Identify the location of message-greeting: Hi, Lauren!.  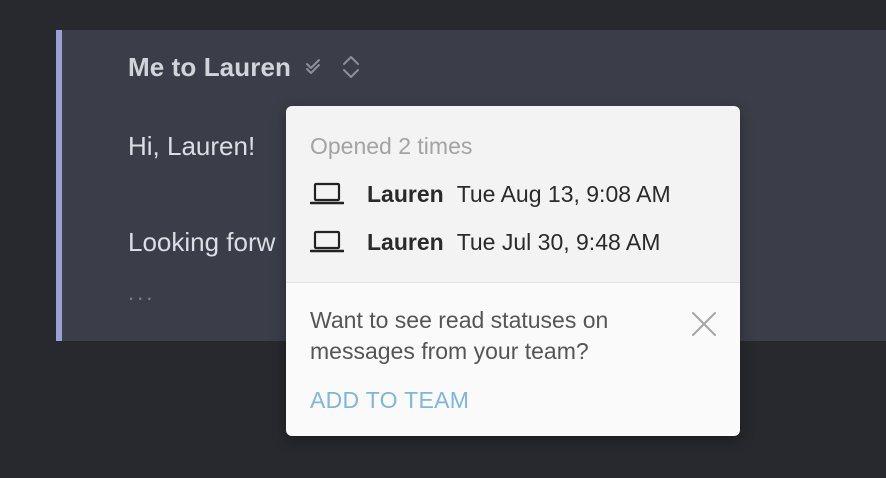
(192, 146).